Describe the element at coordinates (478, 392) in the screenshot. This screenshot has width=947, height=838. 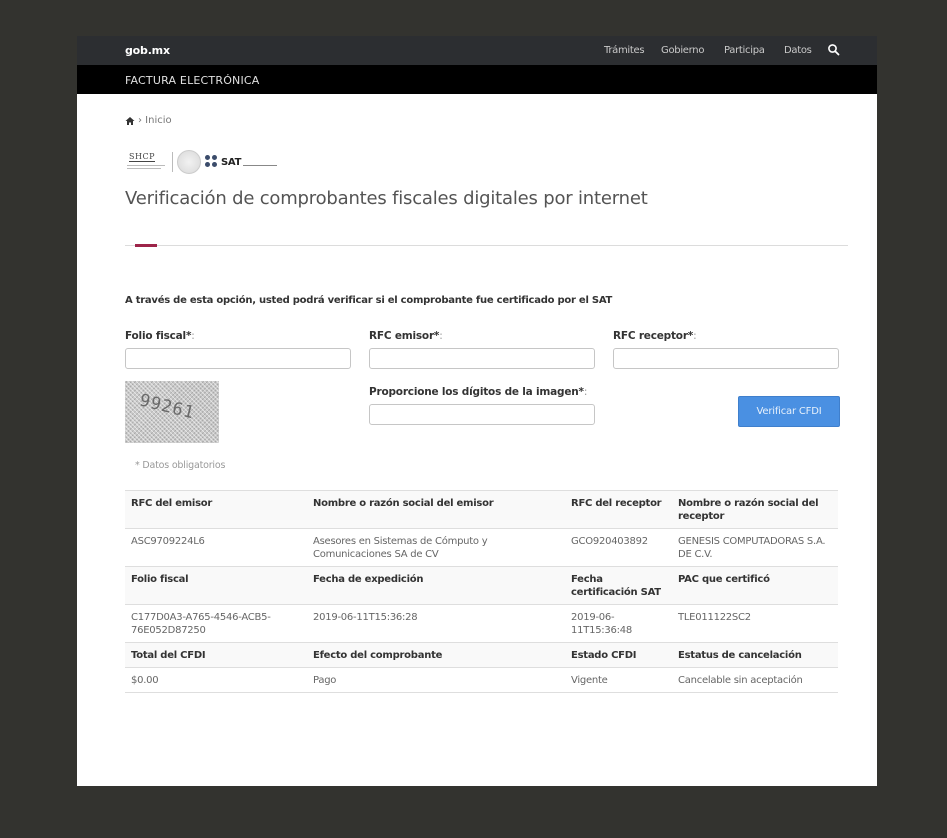
I see `captcha-label: Proporcione los dígitos de la imagen*:` at that location.